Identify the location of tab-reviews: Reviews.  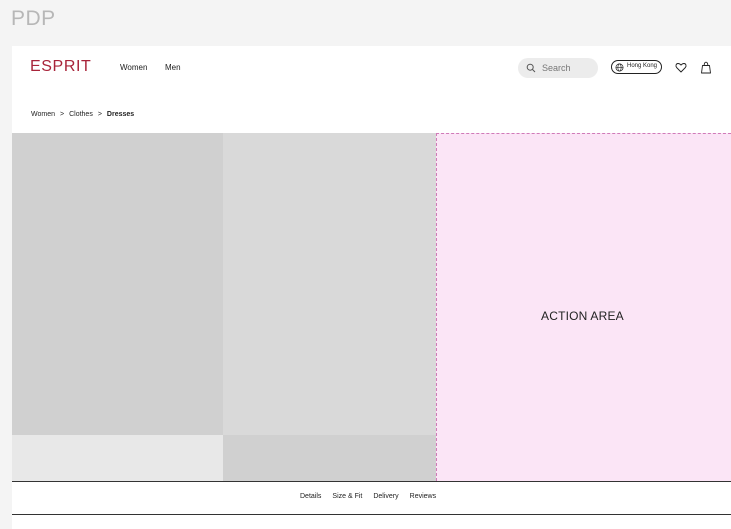
(423, 496).